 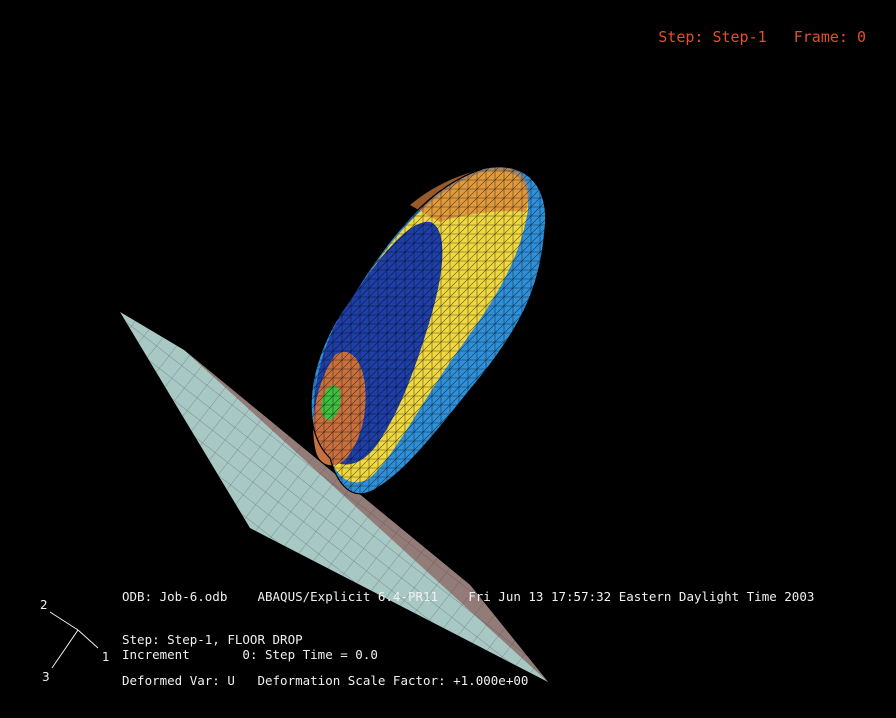 What do you see at coordinates (74, 640) in the screenshot?
I see `axis-triad` at bounding box center [74, 640].